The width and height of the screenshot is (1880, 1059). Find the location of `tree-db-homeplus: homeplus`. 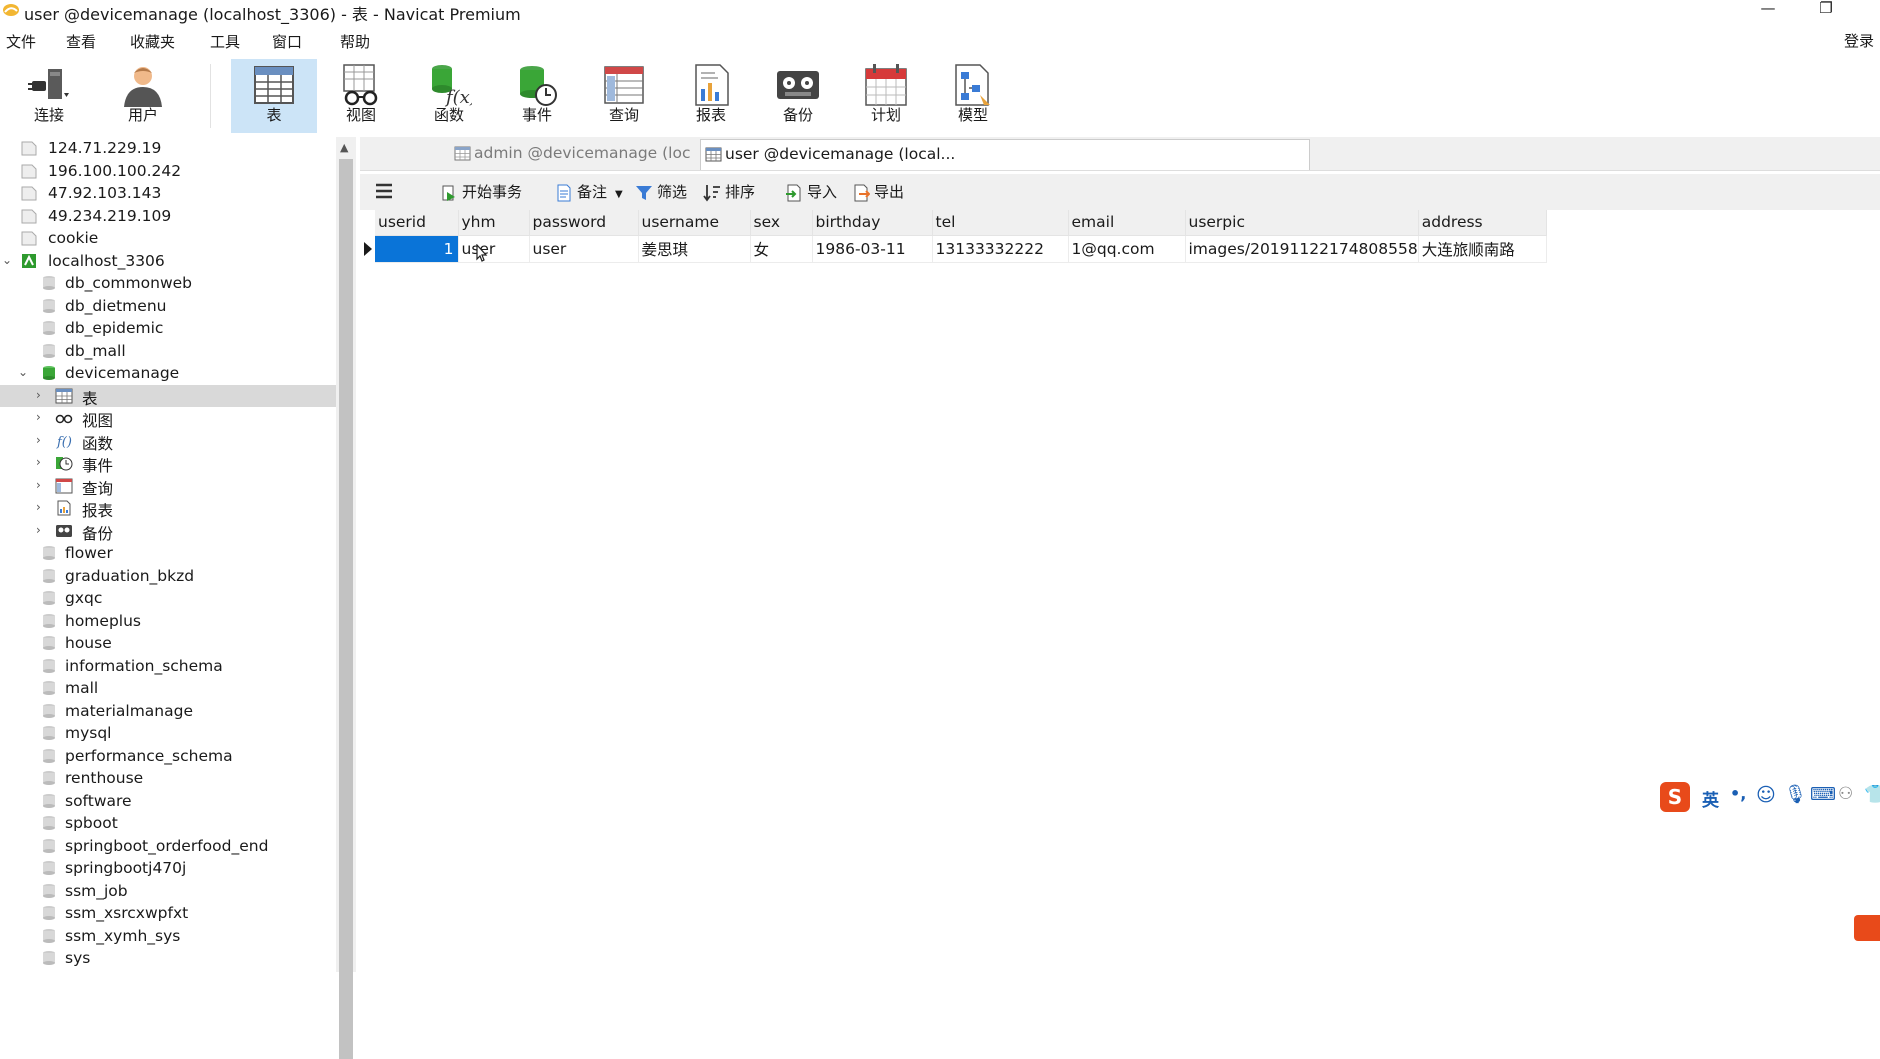

tree-db-homeplus: homeplus is located at coordinates (168, 621).